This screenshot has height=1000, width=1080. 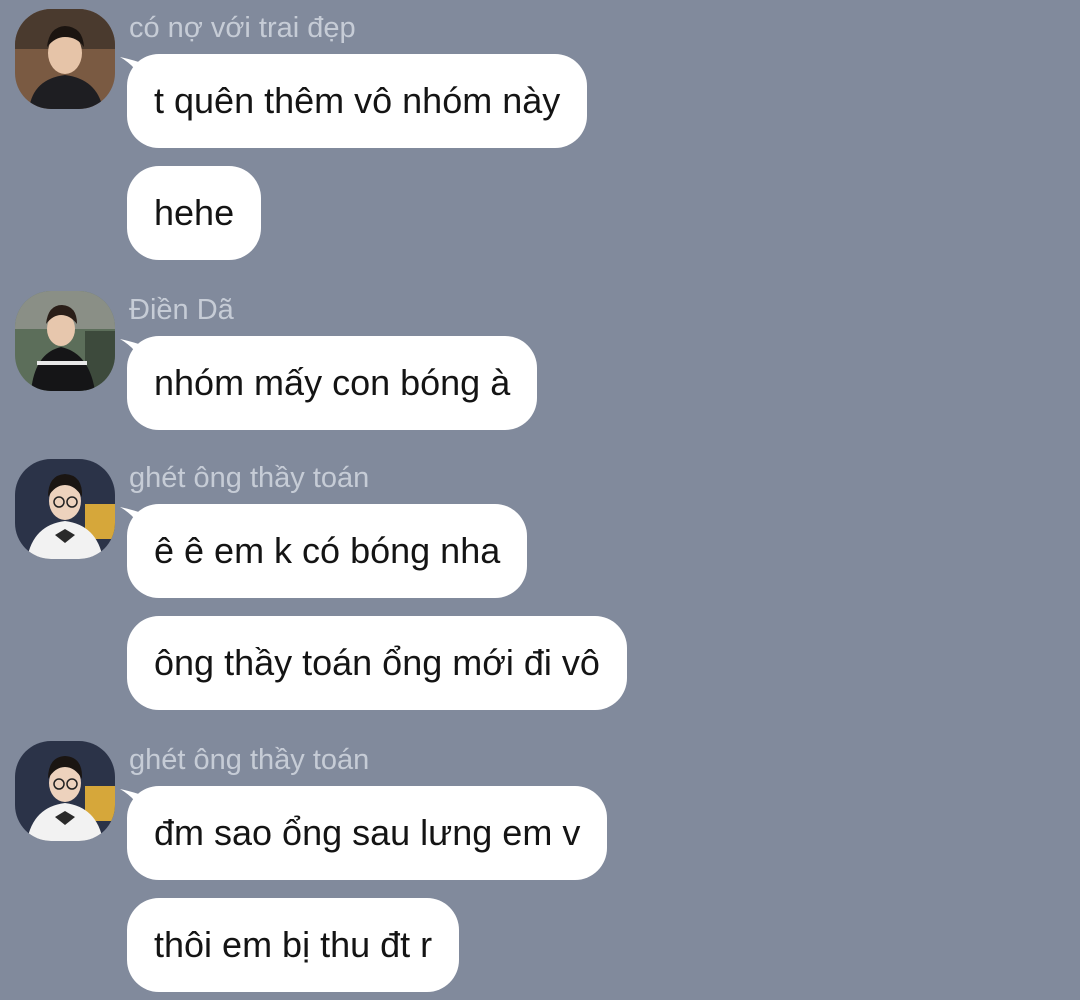 I want to click on message-bubble: ông thầy toán ổng mới đi vô, so click(x=377, y=663).